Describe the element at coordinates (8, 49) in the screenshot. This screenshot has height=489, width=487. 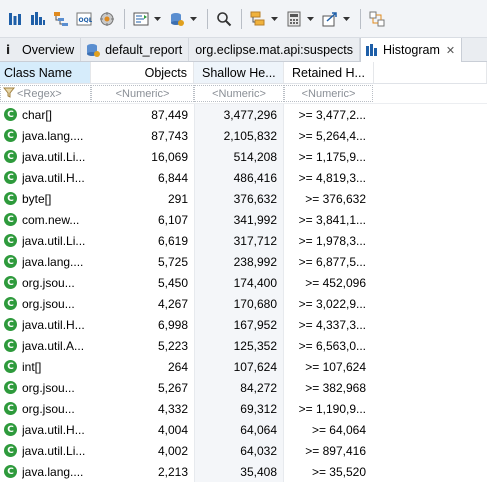
I see `svg-text: i` at that location.